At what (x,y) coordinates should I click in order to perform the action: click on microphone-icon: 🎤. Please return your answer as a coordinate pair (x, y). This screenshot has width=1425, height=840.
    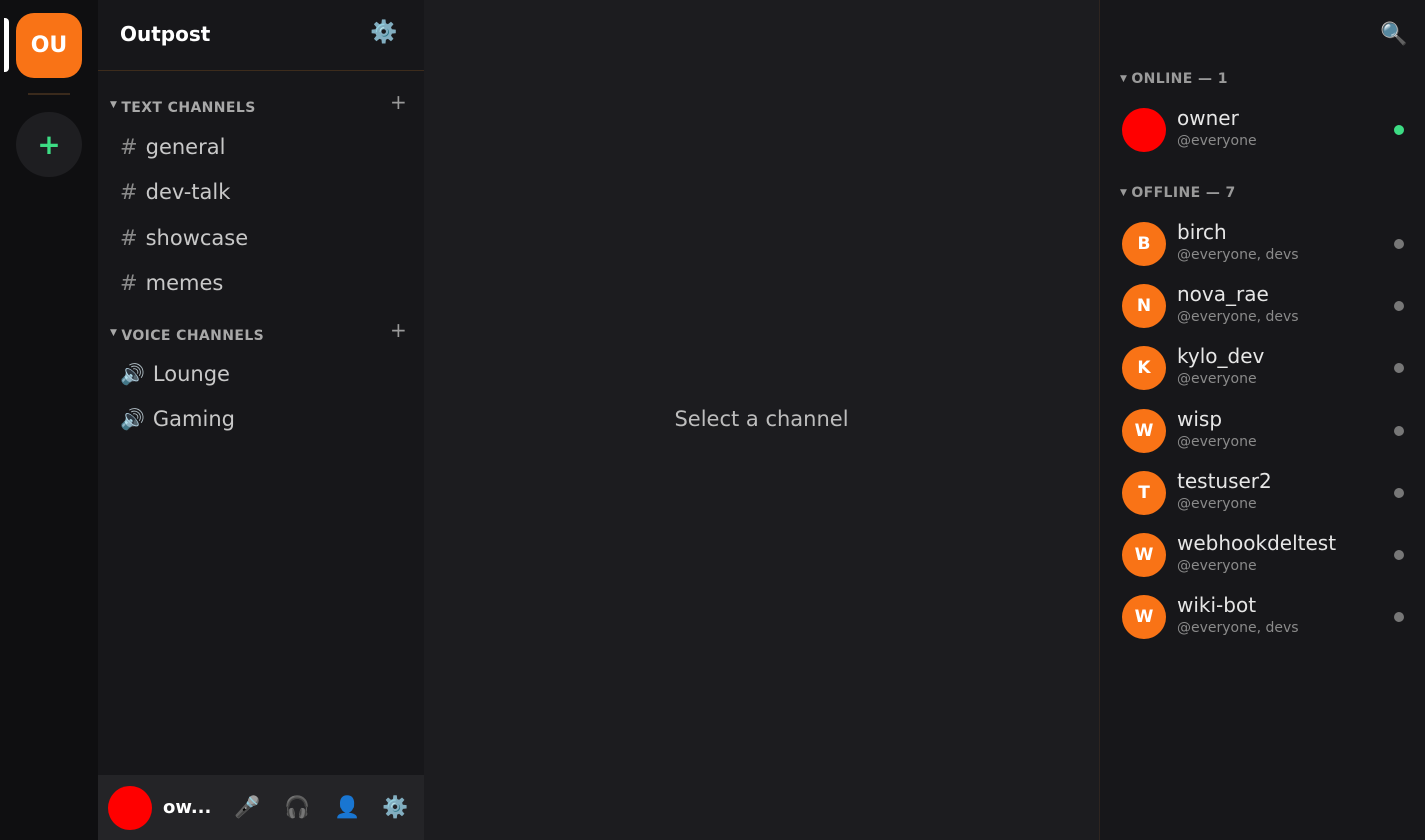
    Looking at the image, I should click on (247, 807).